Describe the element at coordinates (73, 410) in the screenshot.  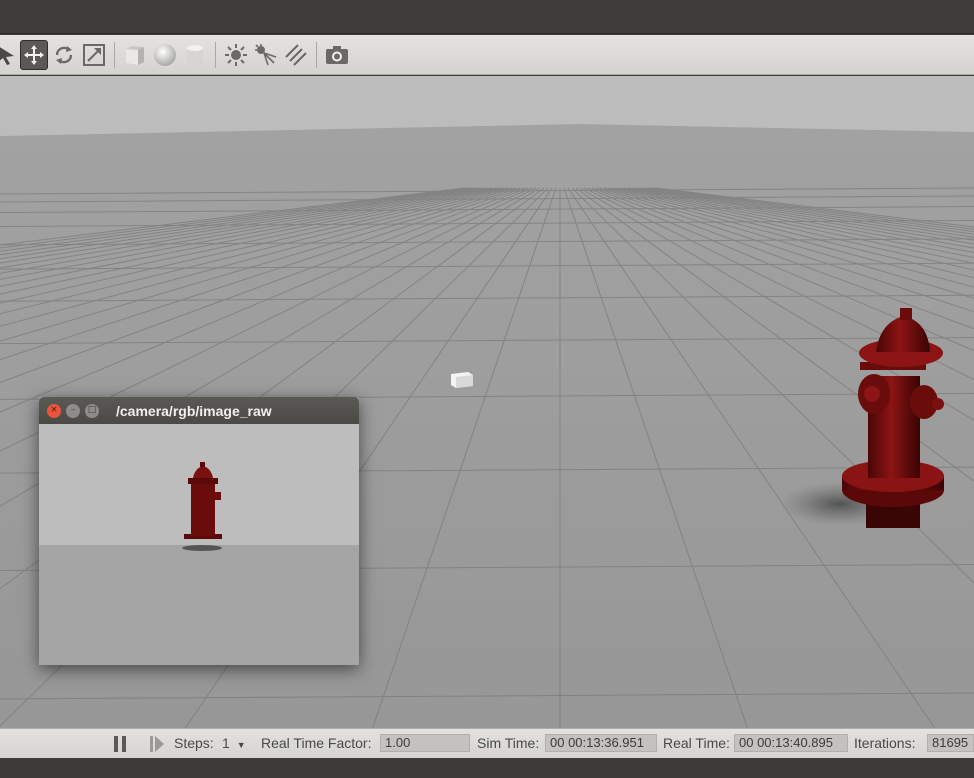
I see `minimize-button: –` at that location.